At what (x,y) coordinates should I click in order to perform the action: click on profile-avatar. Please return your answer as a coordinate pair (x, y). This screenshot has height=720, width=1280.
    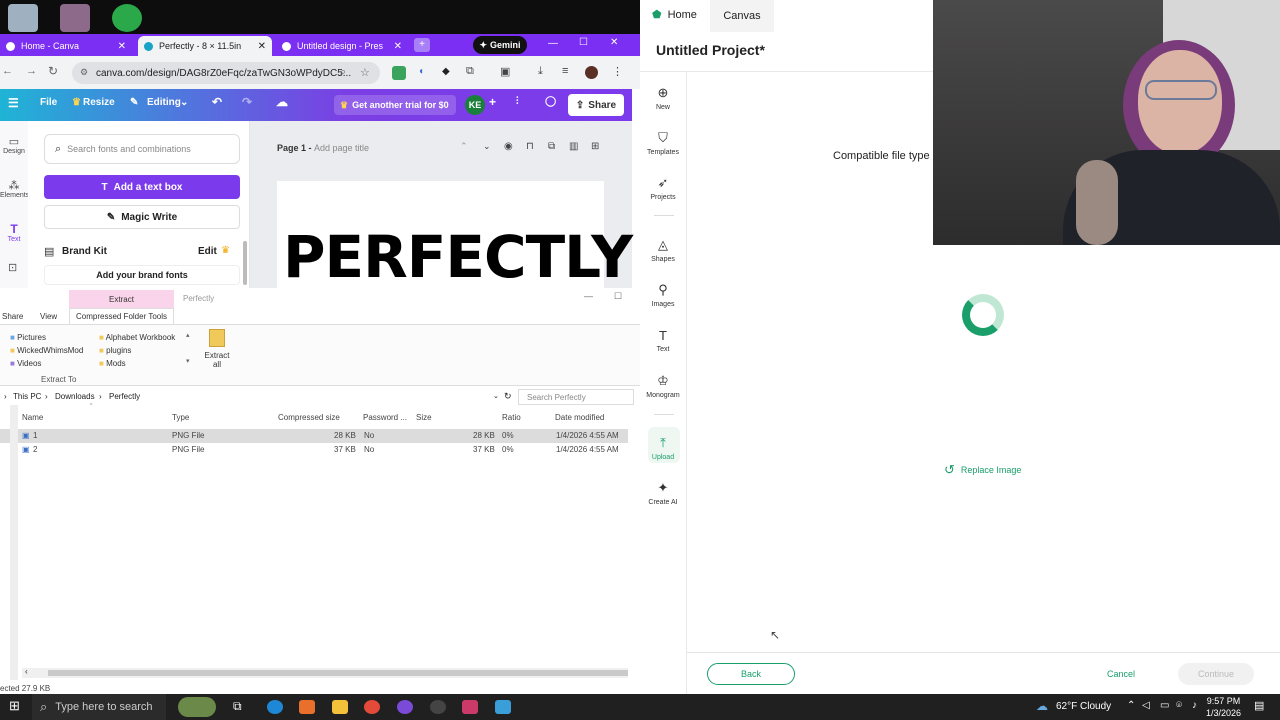
    Looking at the image, I should click on (591, 72).